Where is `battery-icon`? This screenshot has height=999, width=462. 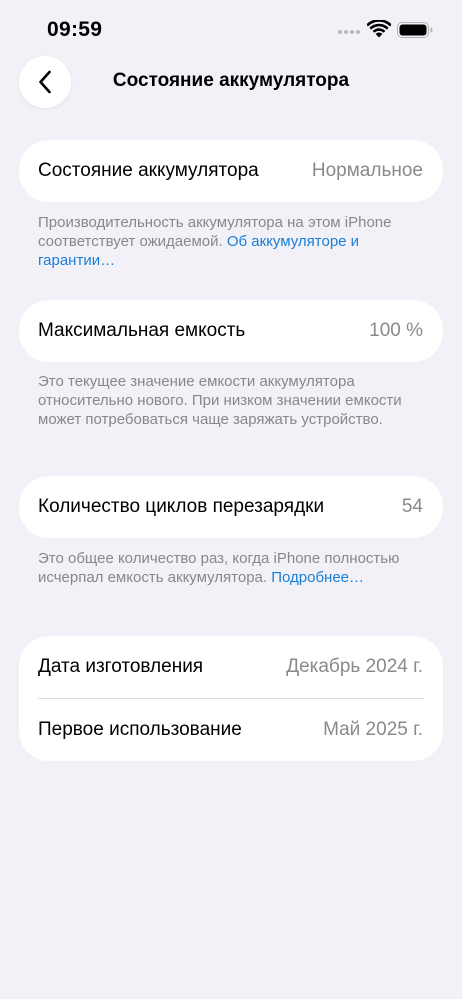 battery-icon is located at coordinates (415, 30).